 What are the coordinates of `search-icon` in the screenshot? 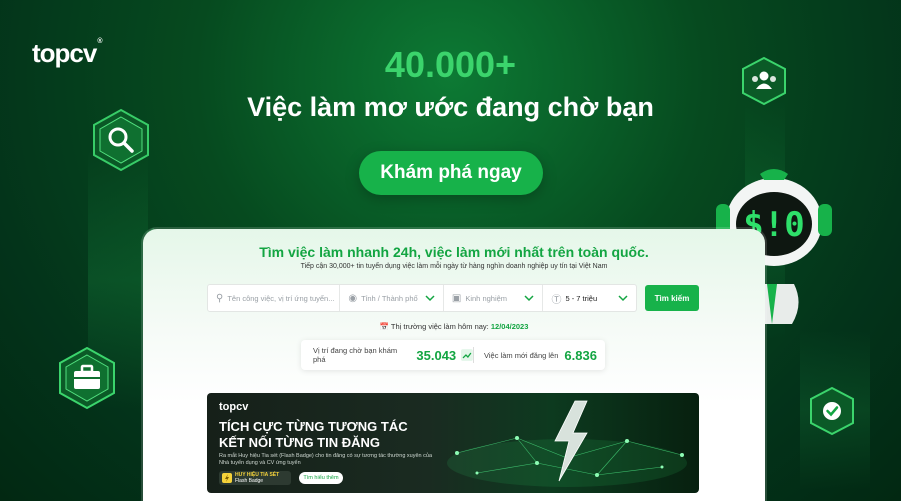 It's located at (121, 140).